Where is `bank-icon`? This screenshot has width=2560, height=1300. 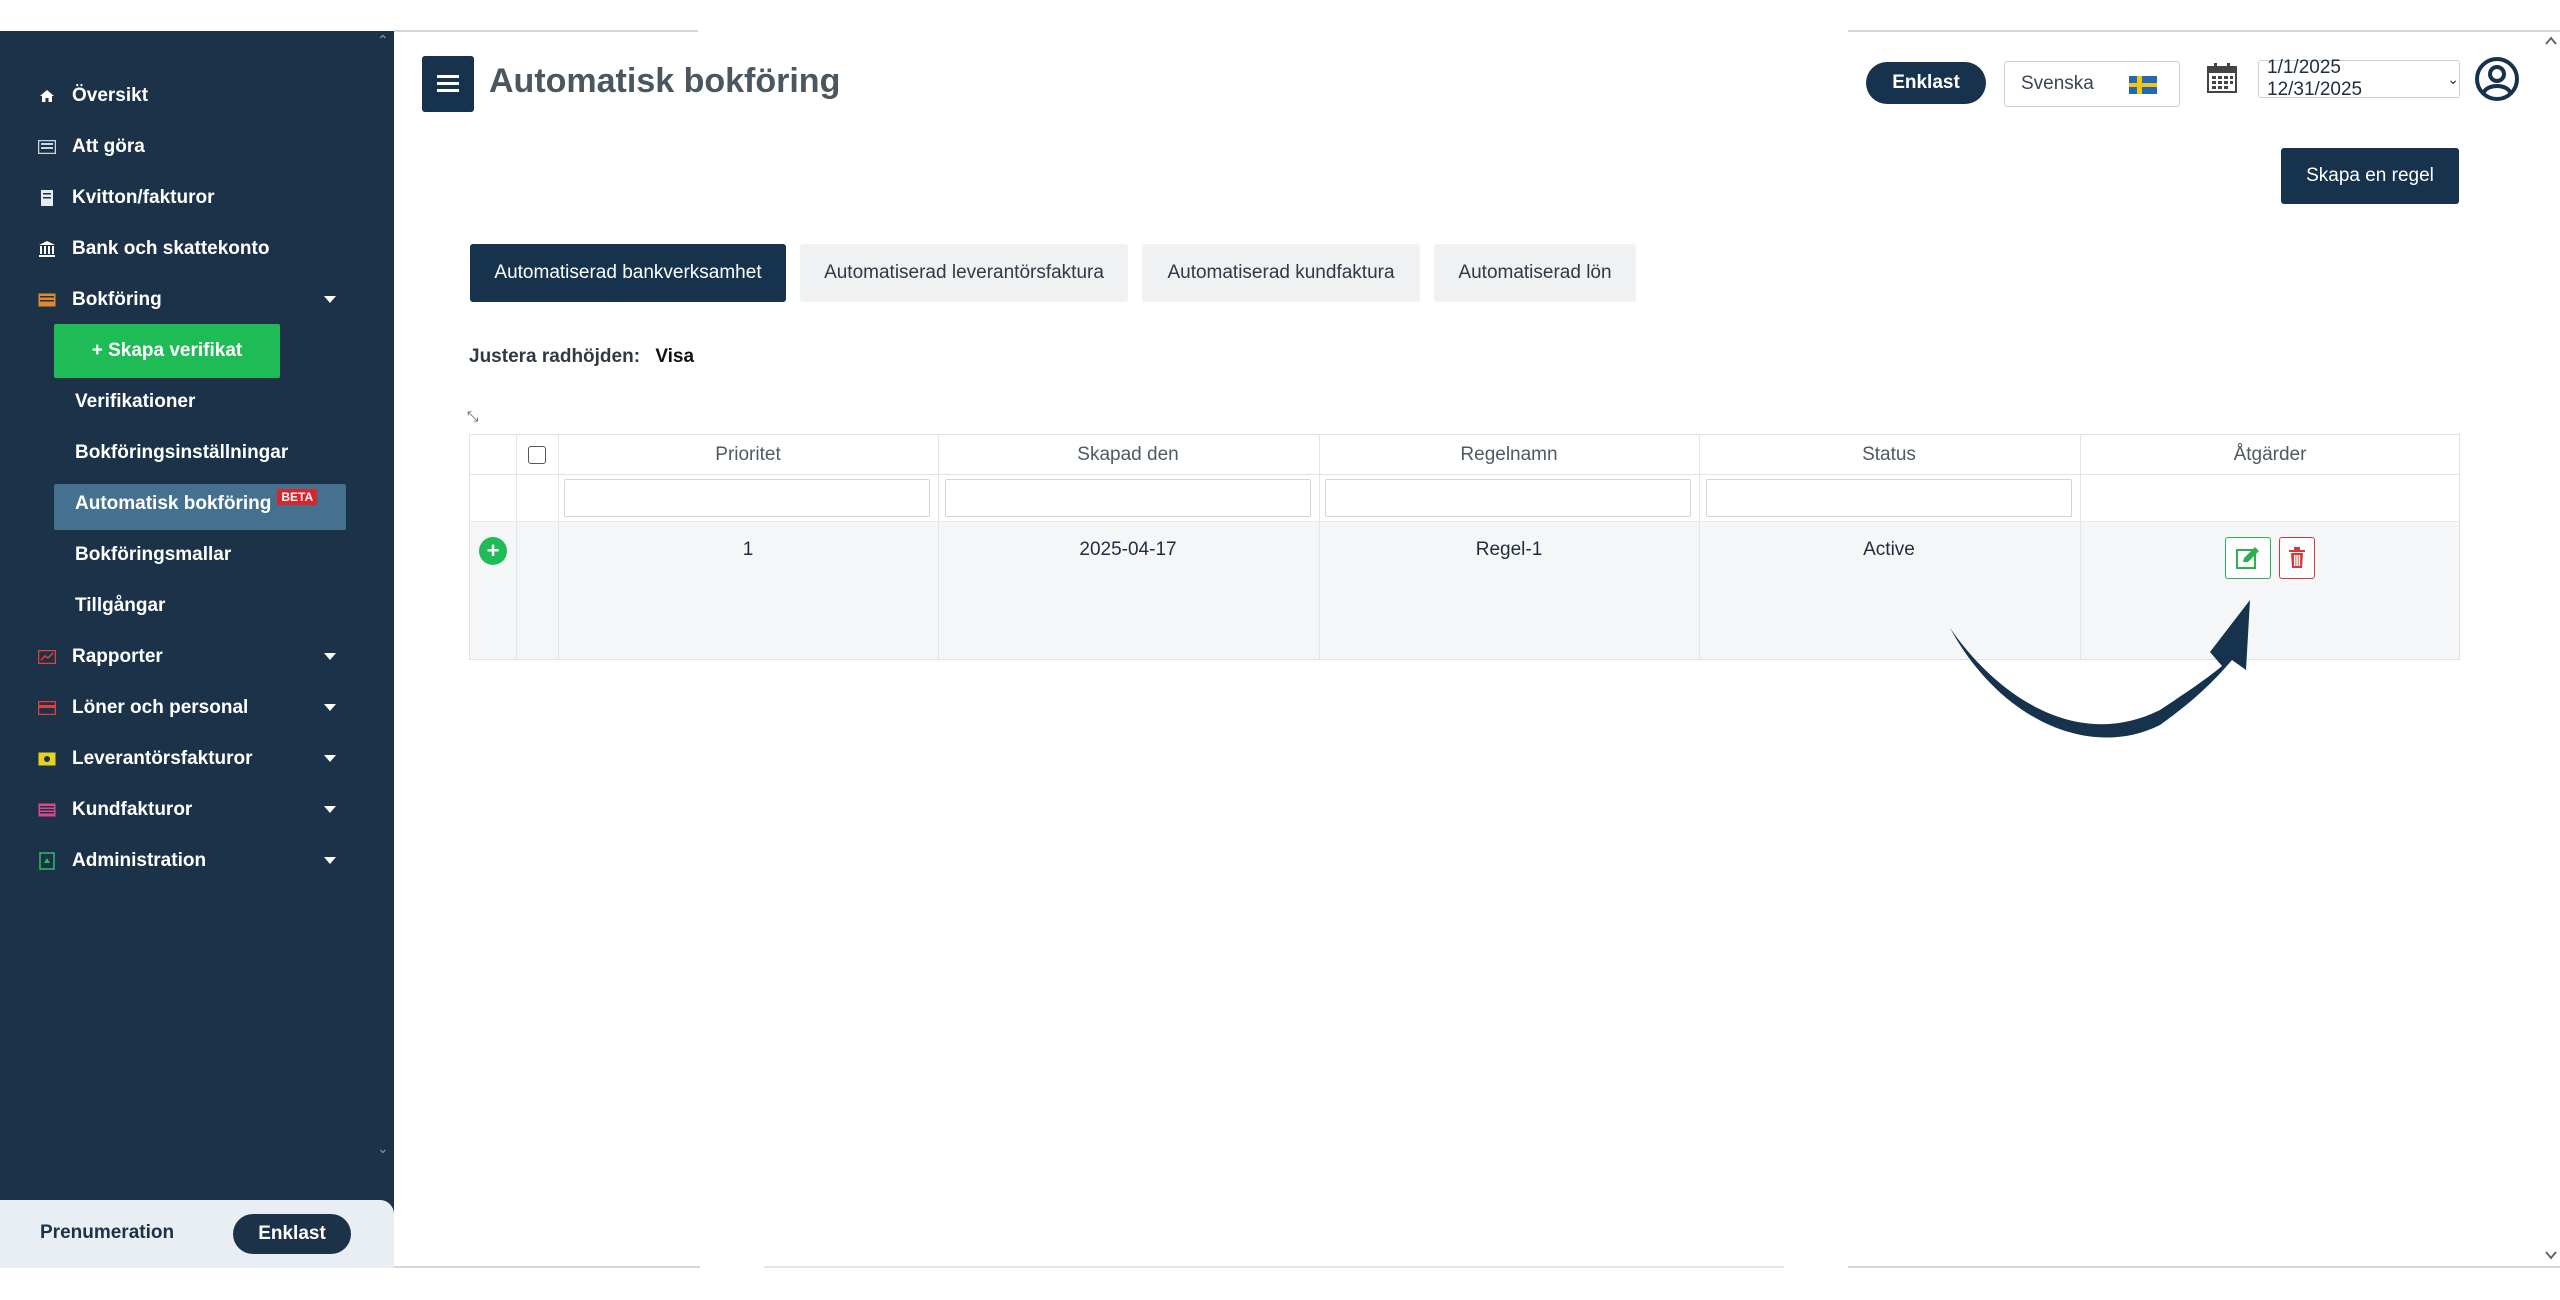
bank-icon is located at coordinates (47, 249).